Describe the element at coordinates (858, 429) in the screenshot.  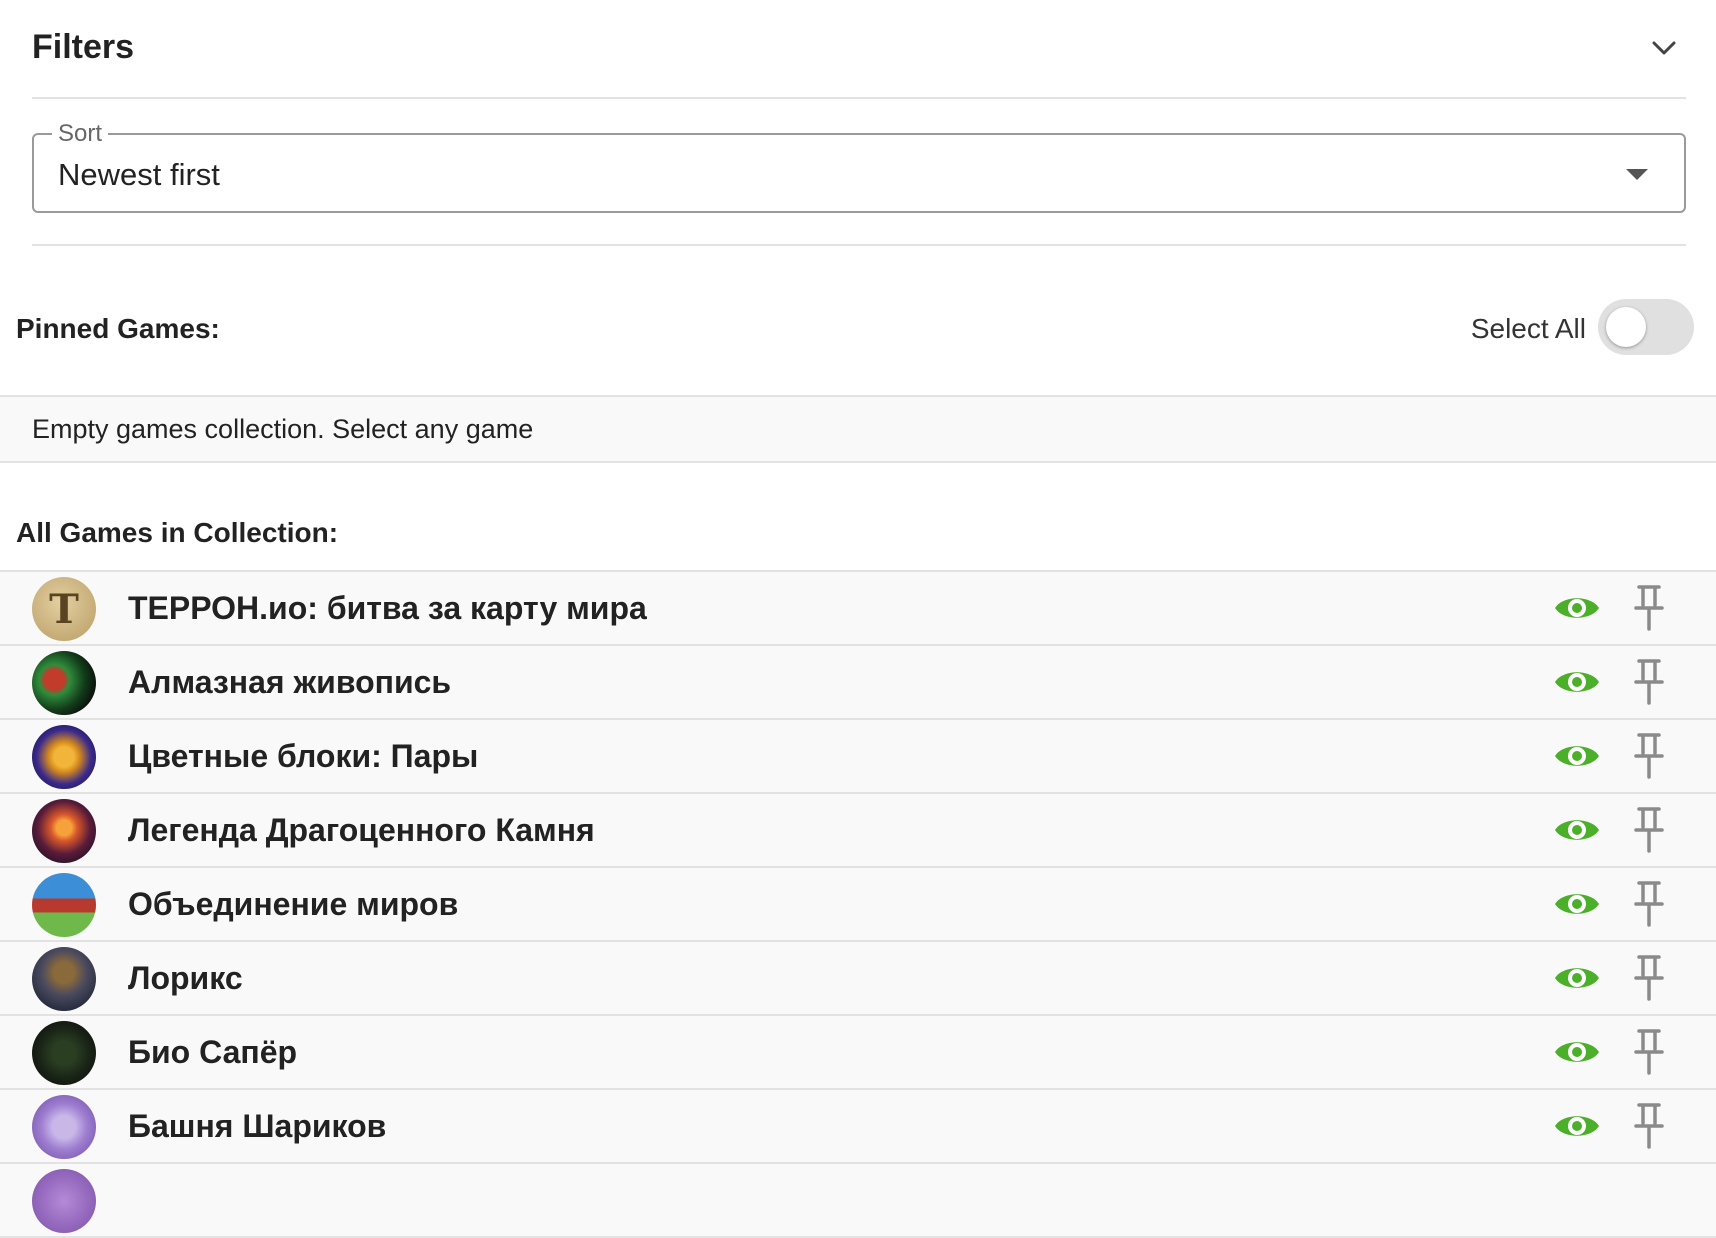
I see `pinned-empty-state: Empty games collection. Select any game` at that location.